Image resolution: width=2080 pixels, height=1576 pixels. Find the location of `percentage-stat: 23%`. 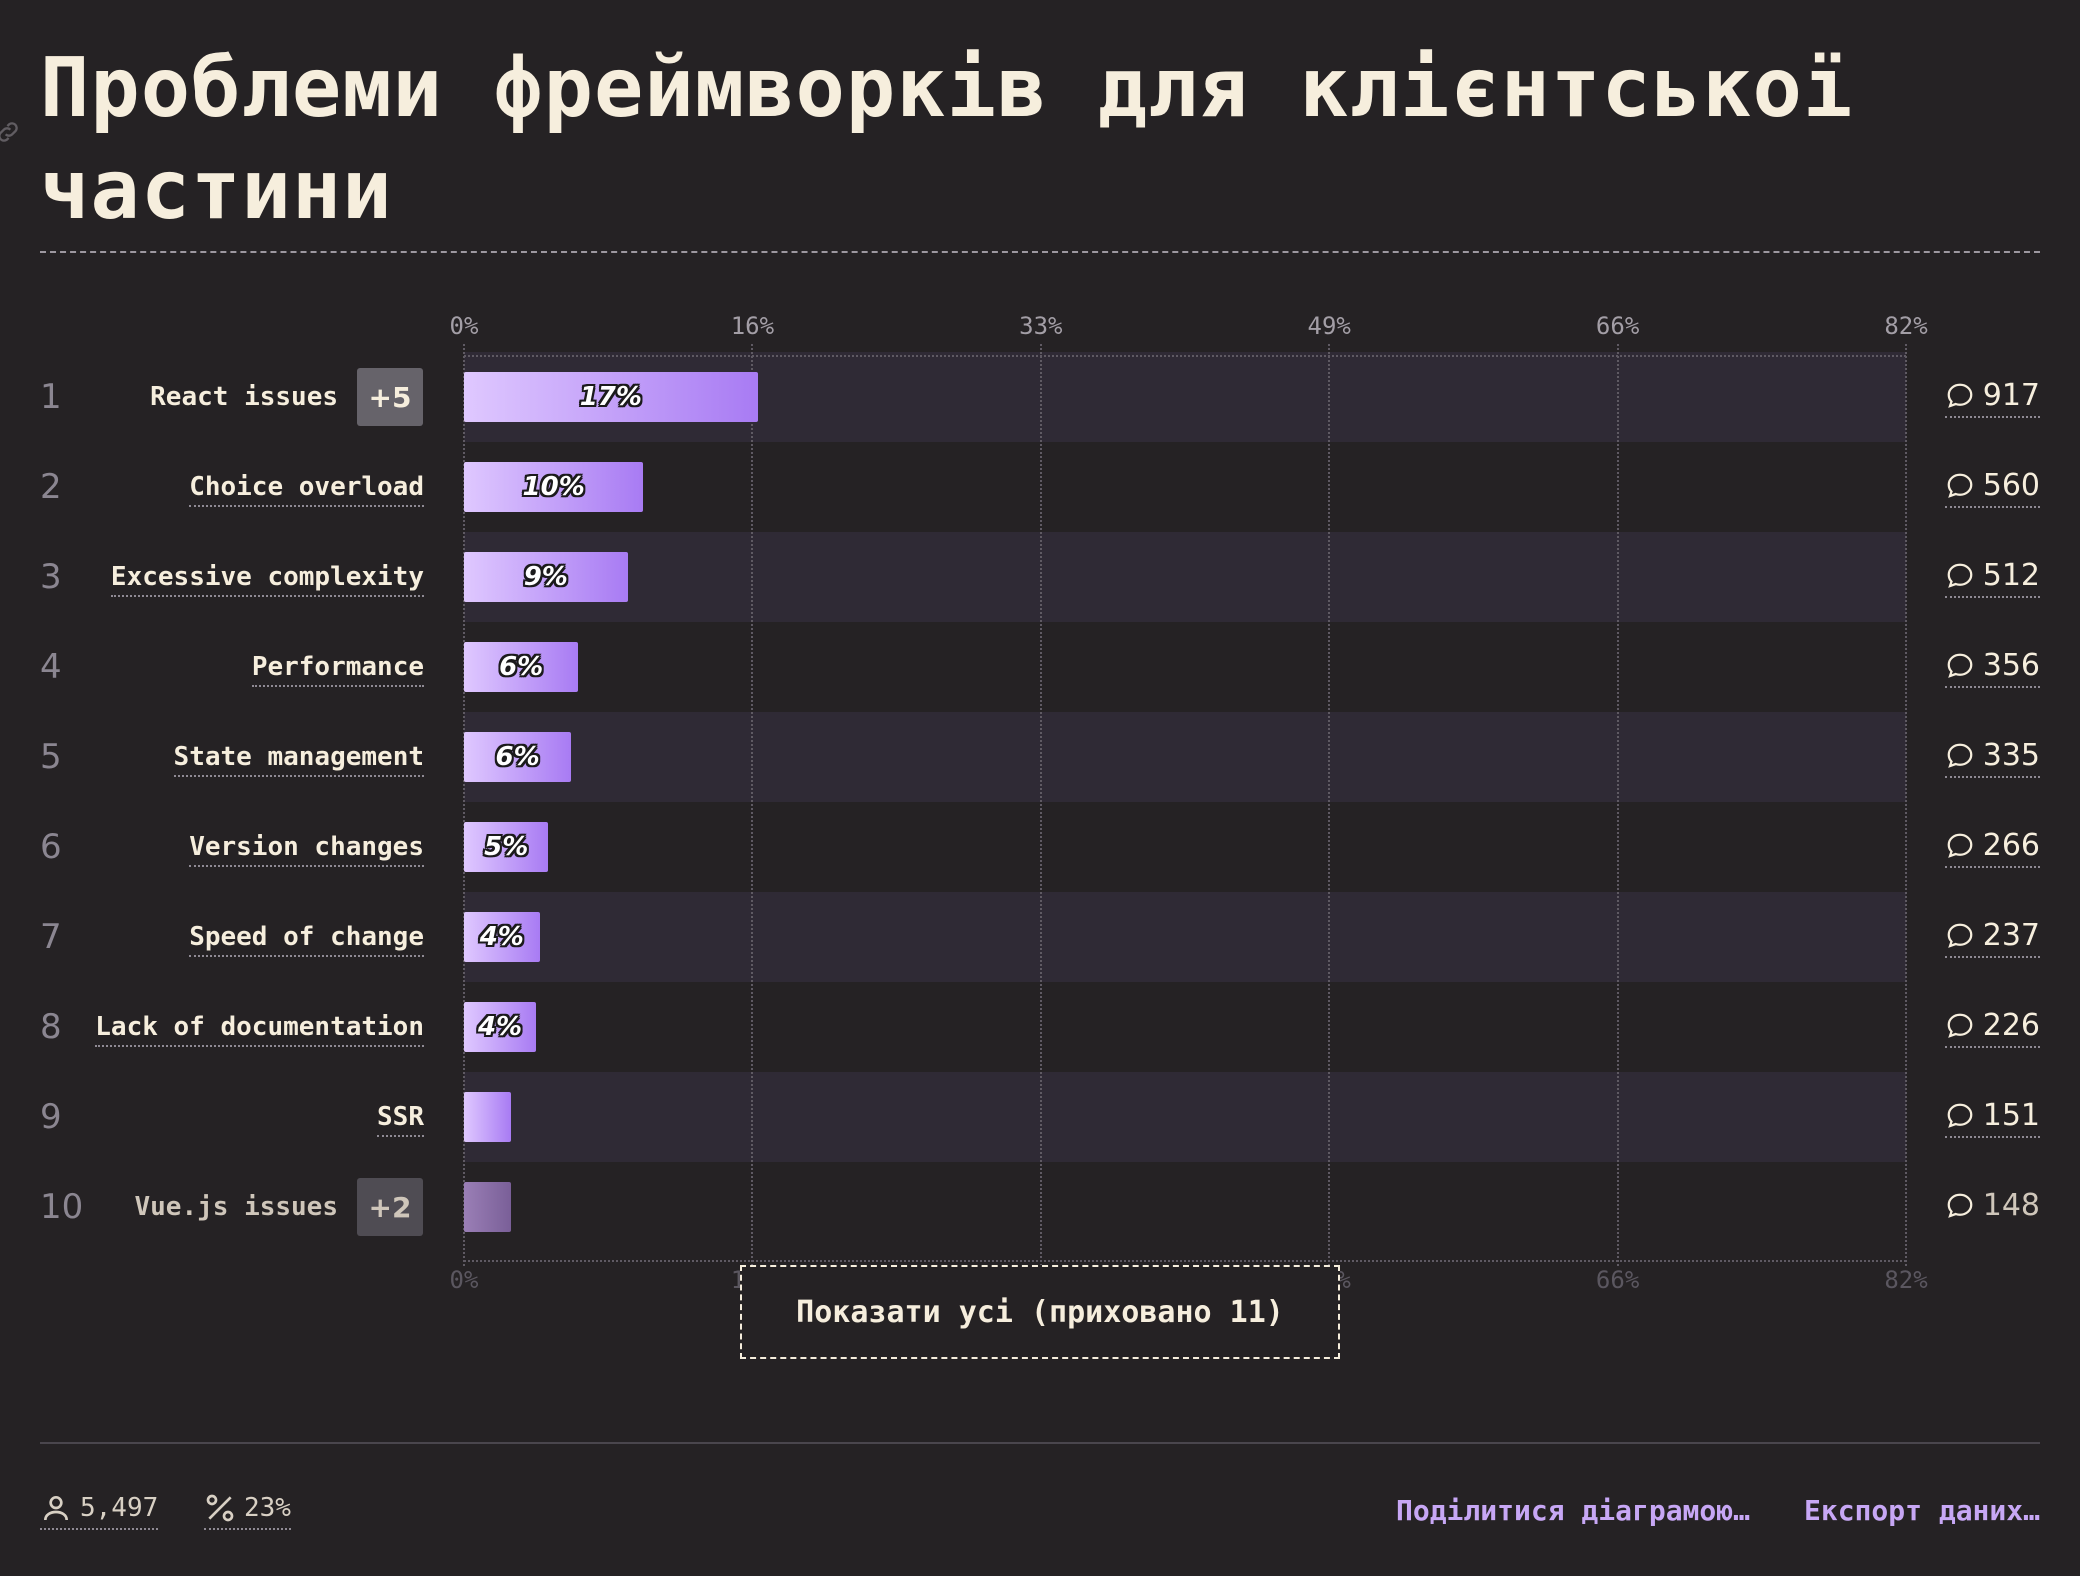

percentage-stat: 23% is located at coordinates (247, 1511).